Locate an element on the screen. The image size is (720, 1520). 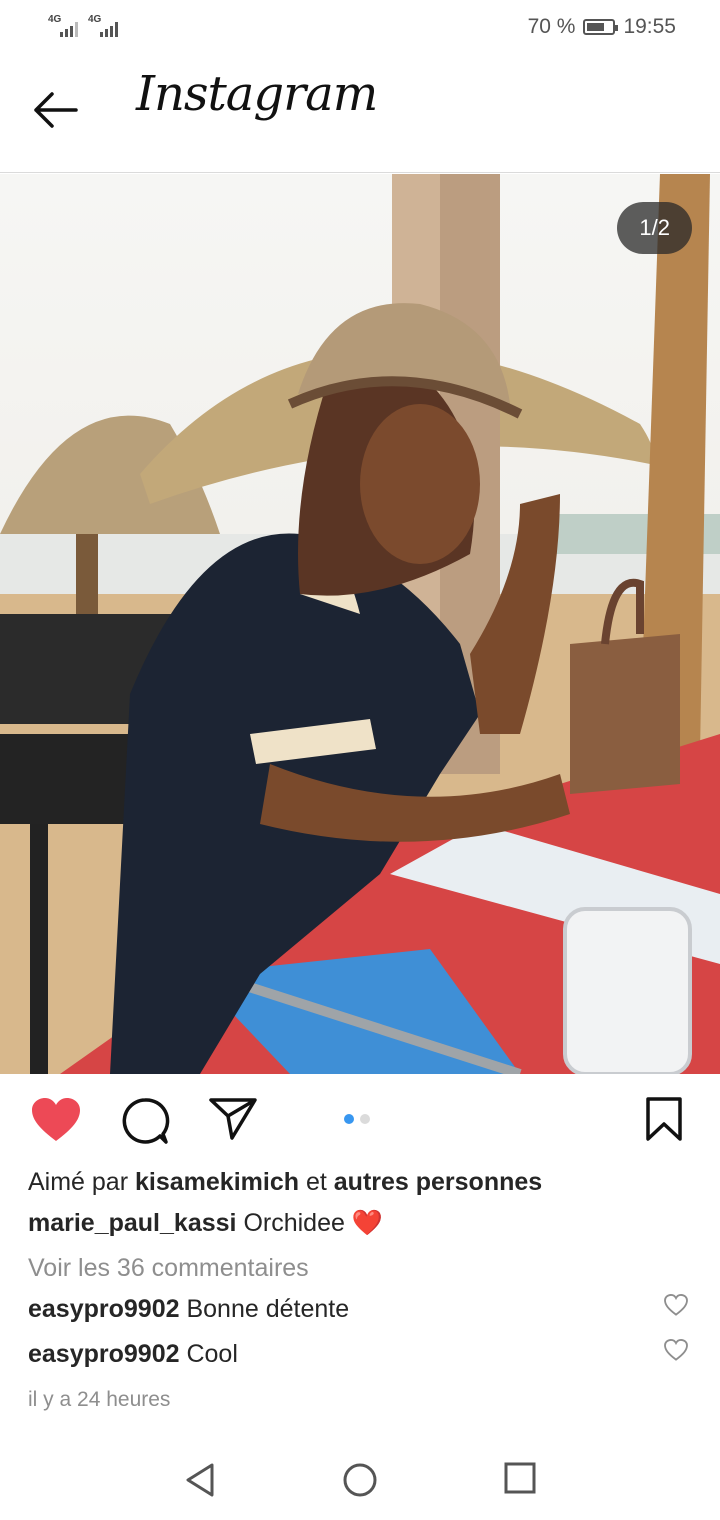
triangle-back-icon is located at coordinates (200, 1482).